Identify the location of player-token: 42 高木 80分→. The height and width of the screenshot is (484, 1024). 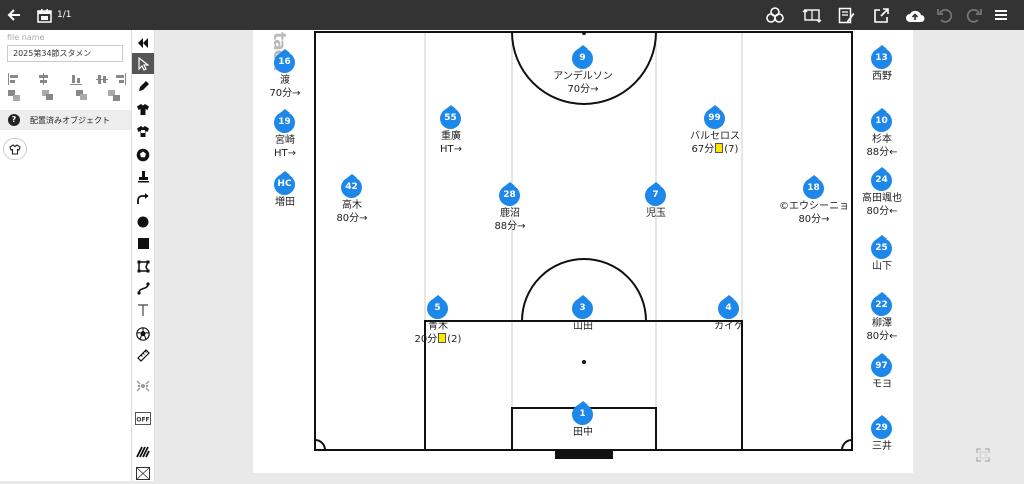
(352, 199).